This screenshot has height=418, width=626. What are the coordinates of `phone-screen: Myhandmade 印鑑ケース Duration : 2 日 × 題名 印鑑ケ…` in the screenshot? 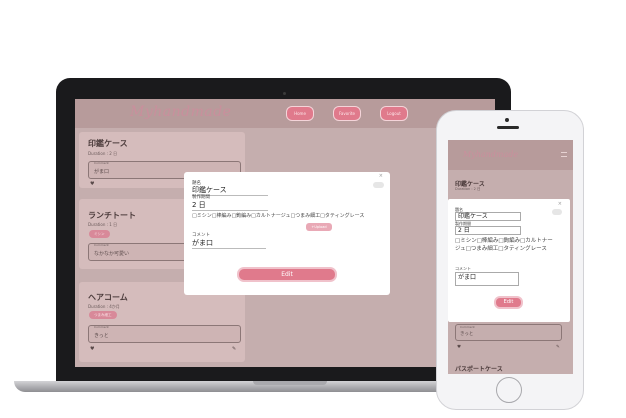 It's located at (510, 257).